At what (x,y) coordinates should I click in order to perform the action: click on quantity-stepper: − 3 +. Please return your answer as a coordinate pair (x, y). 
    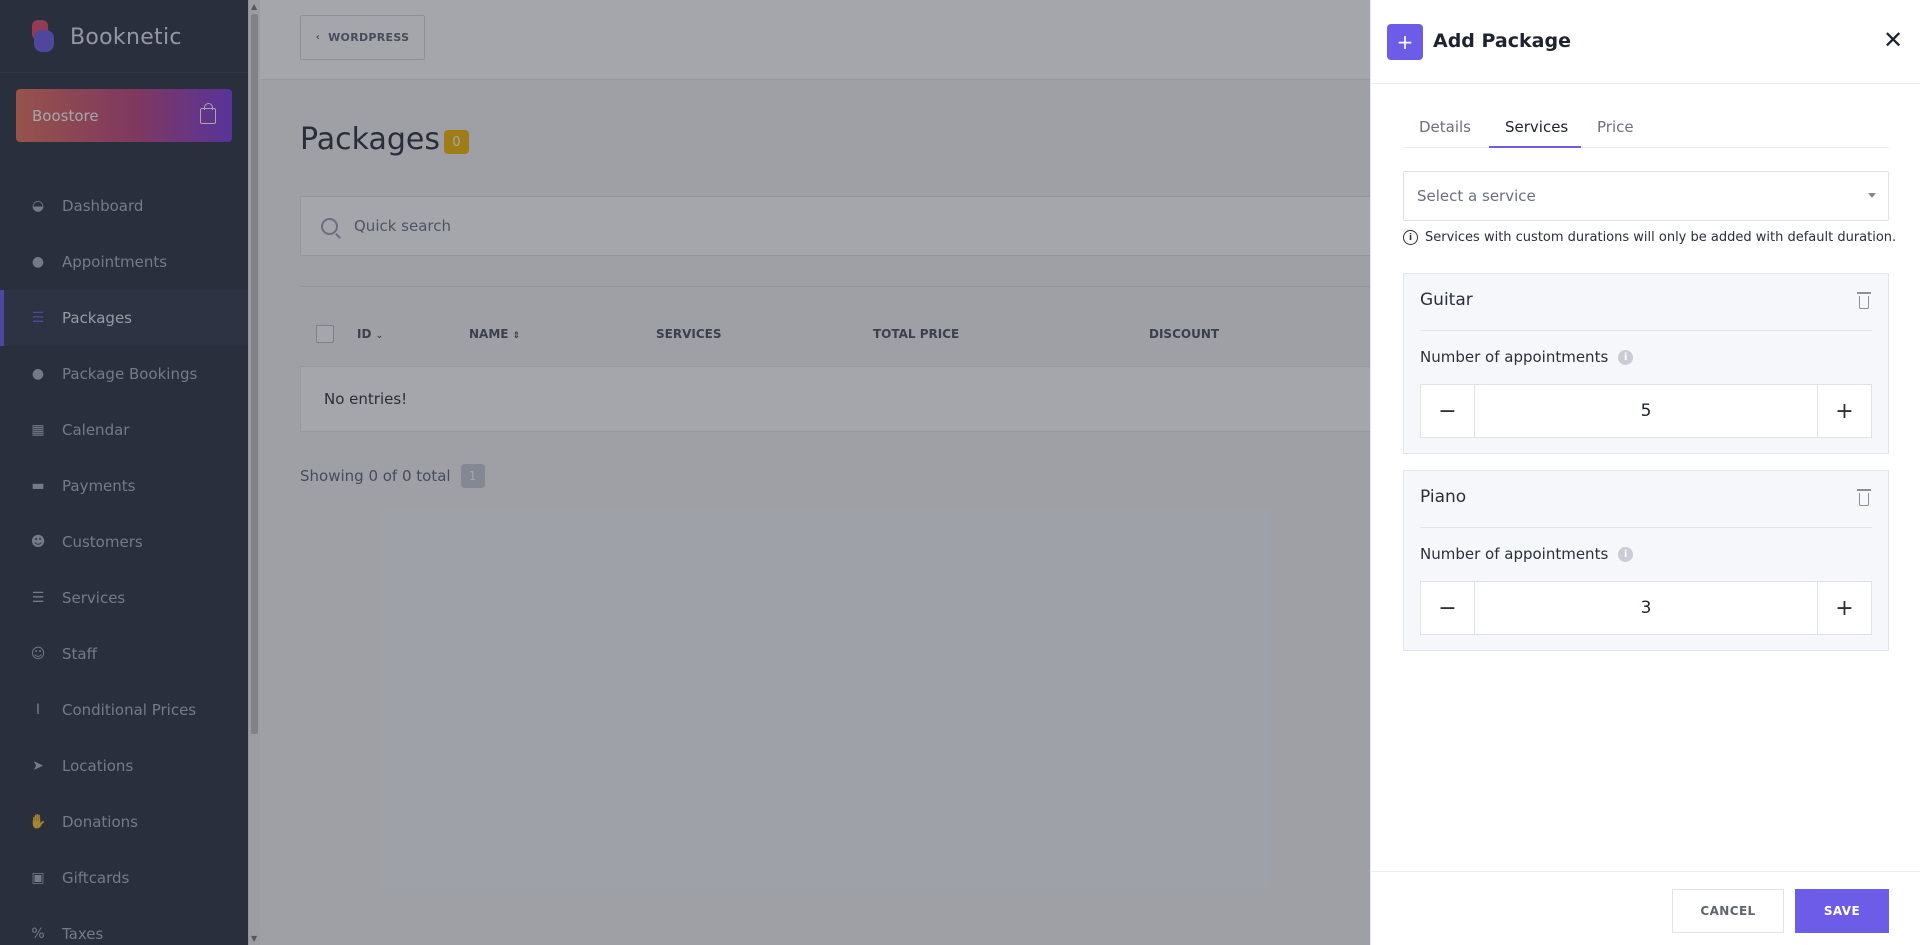
    Looking at the image, I should click on (1646, 608).